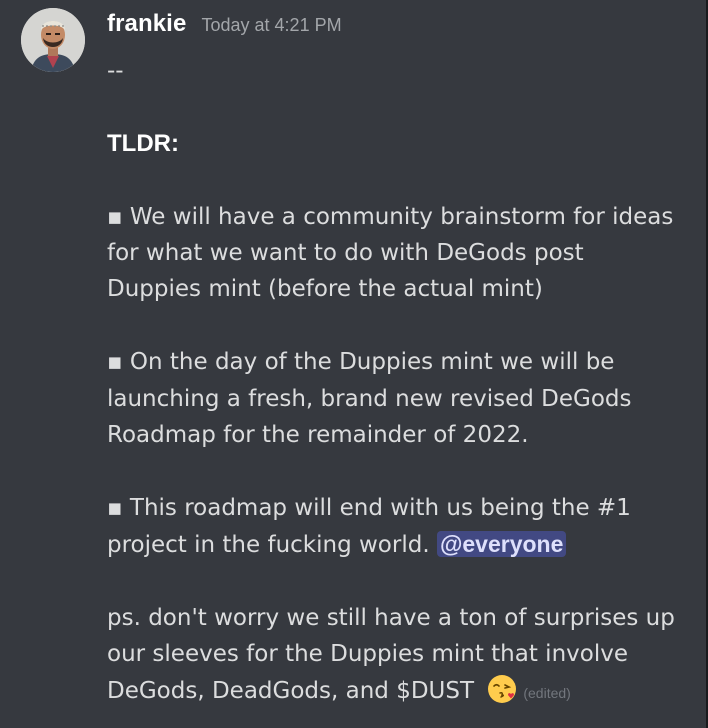 This screenshot has width=708, height=728. Describe the element at coordinates (546, 693) in the screenshot. I see `edited-label: (edited)` at that location.